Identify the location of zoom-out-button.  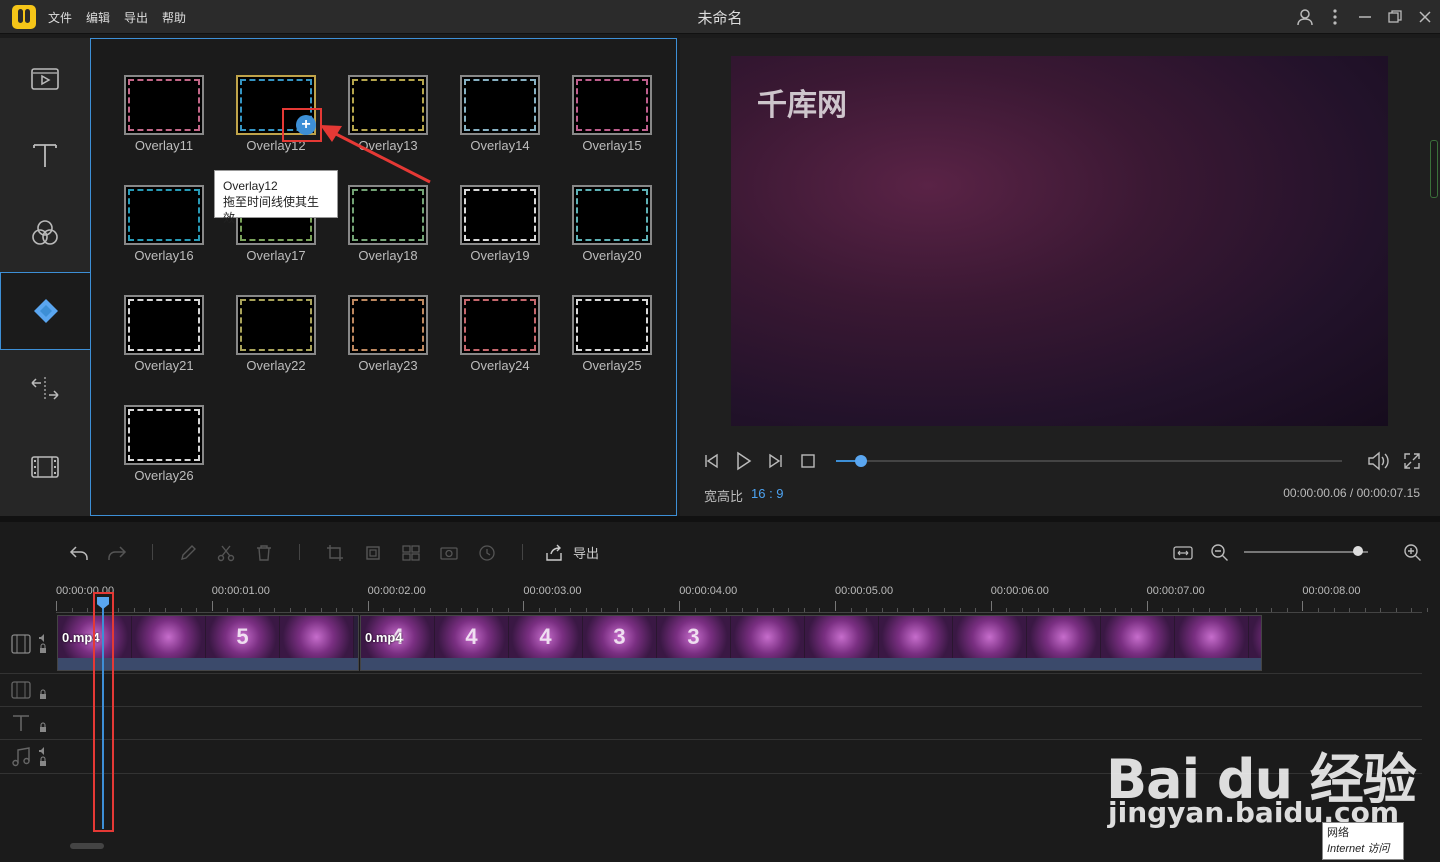
(1220, 553).